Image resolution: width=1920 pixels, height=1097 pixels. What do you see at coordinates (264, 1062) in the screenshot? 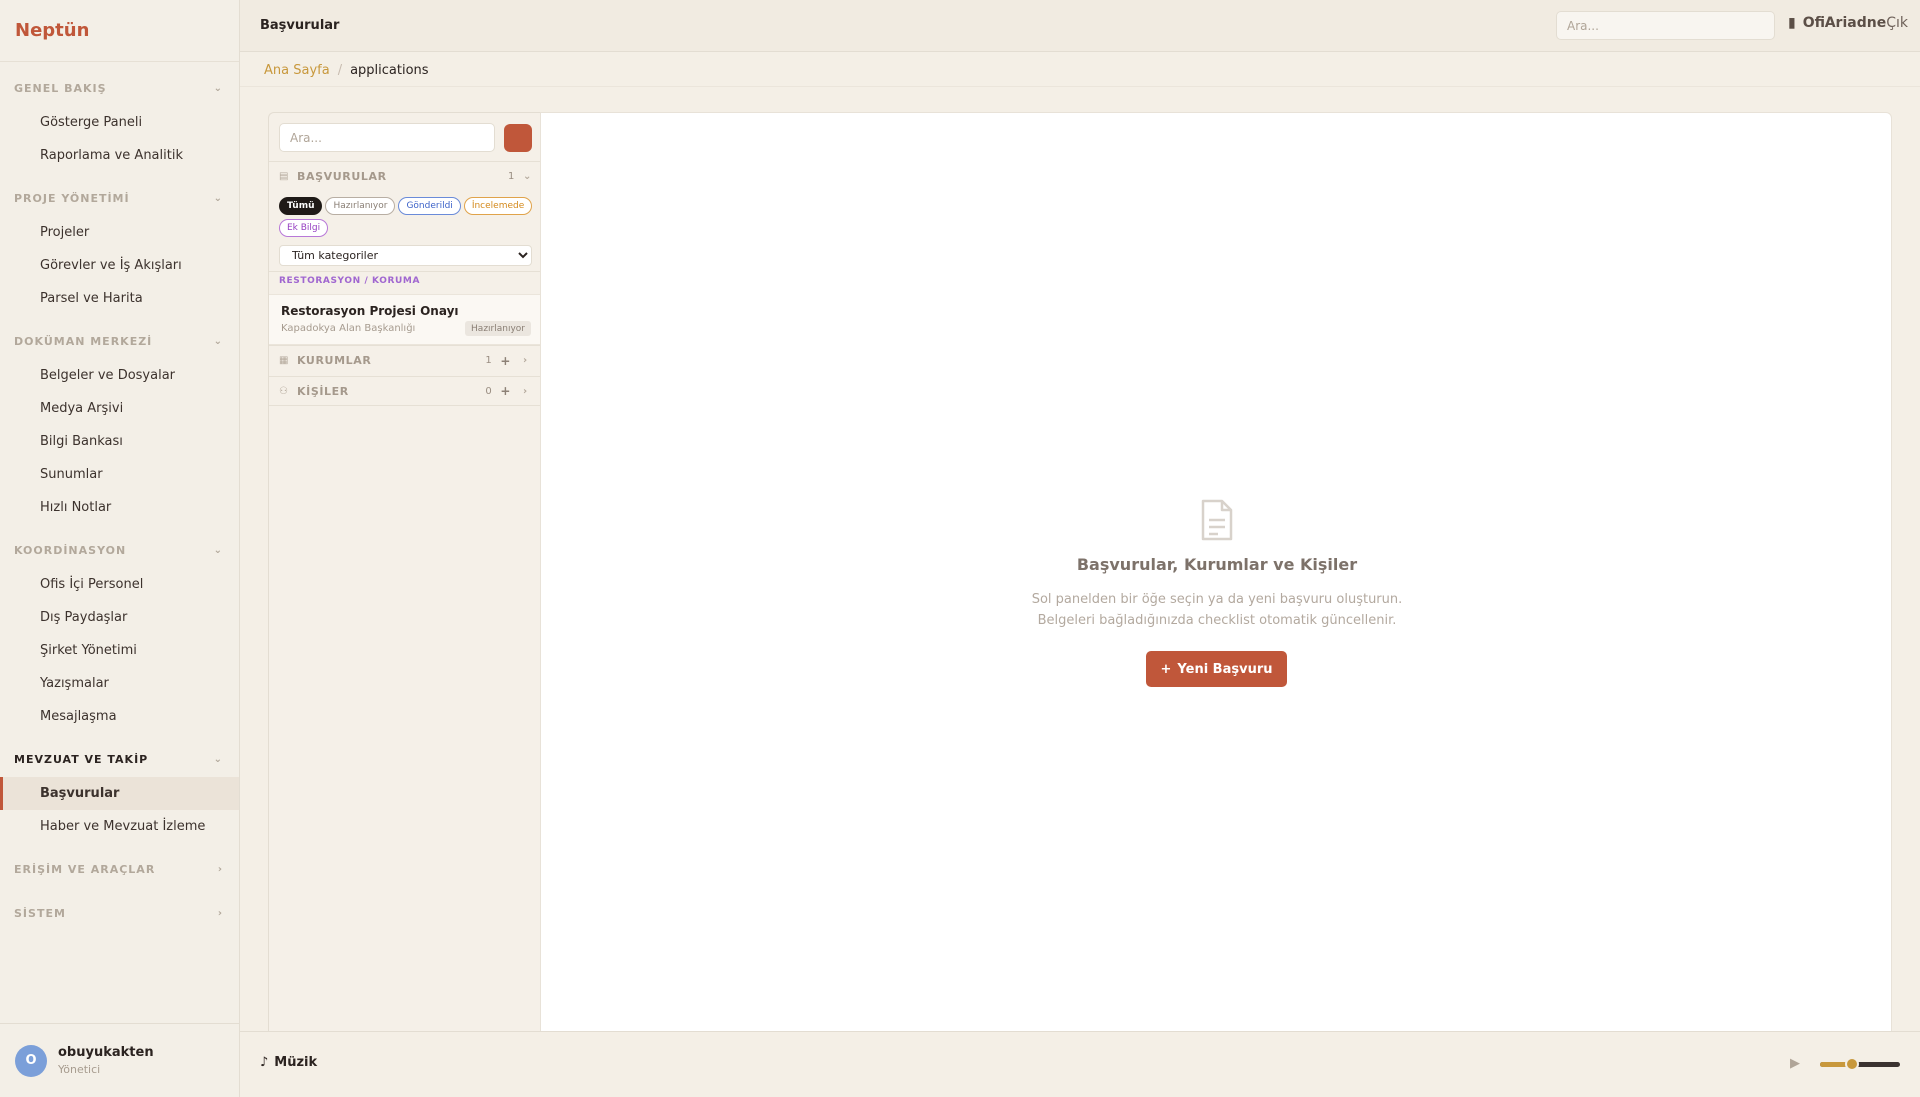
I see `music-note-icon: ♪` at bounding box center [264, 1062].